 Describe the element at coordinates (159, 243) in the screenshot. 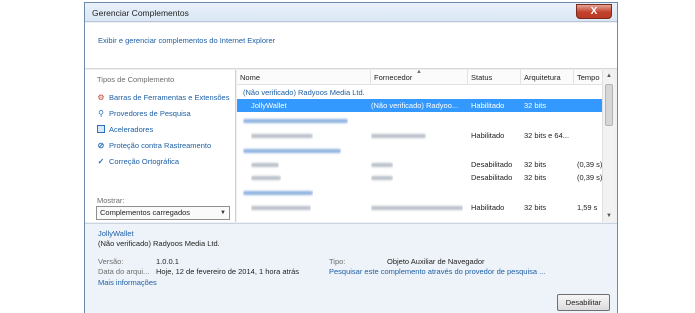

I see `detail-publisher: (Não verificado) Radyoos Media Ltd.` at that location.